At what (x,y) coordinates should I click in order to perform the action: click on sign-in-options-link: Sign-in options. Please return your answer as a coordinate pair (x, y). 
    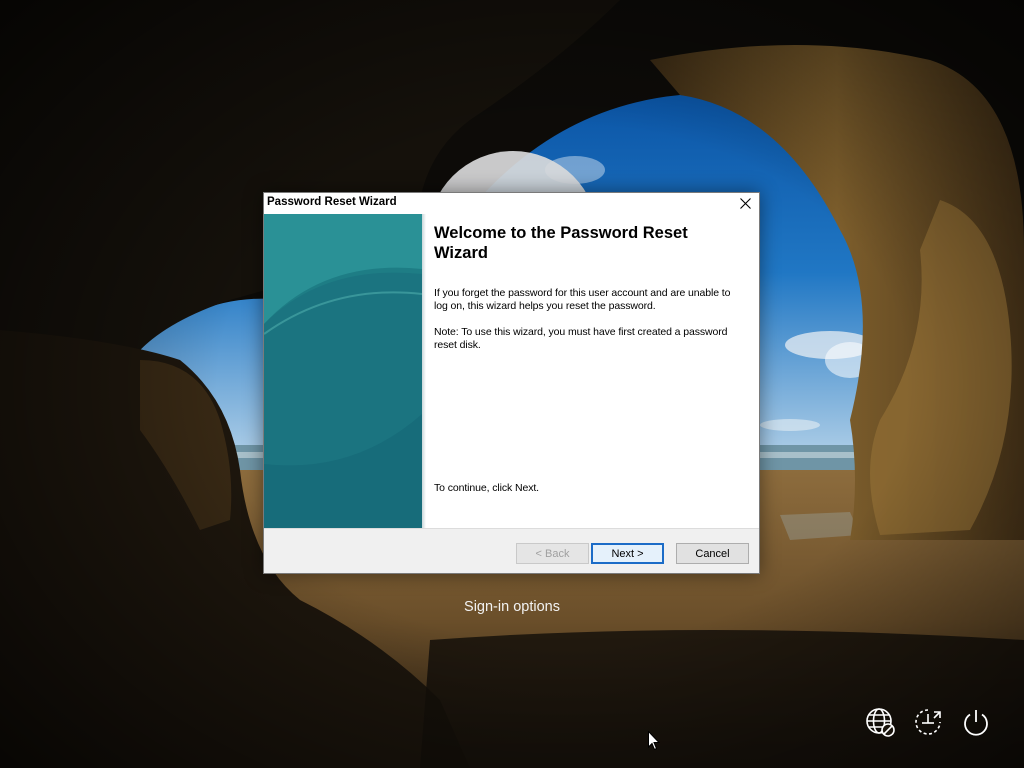
    Looking at the image, I should click on (512, 607).